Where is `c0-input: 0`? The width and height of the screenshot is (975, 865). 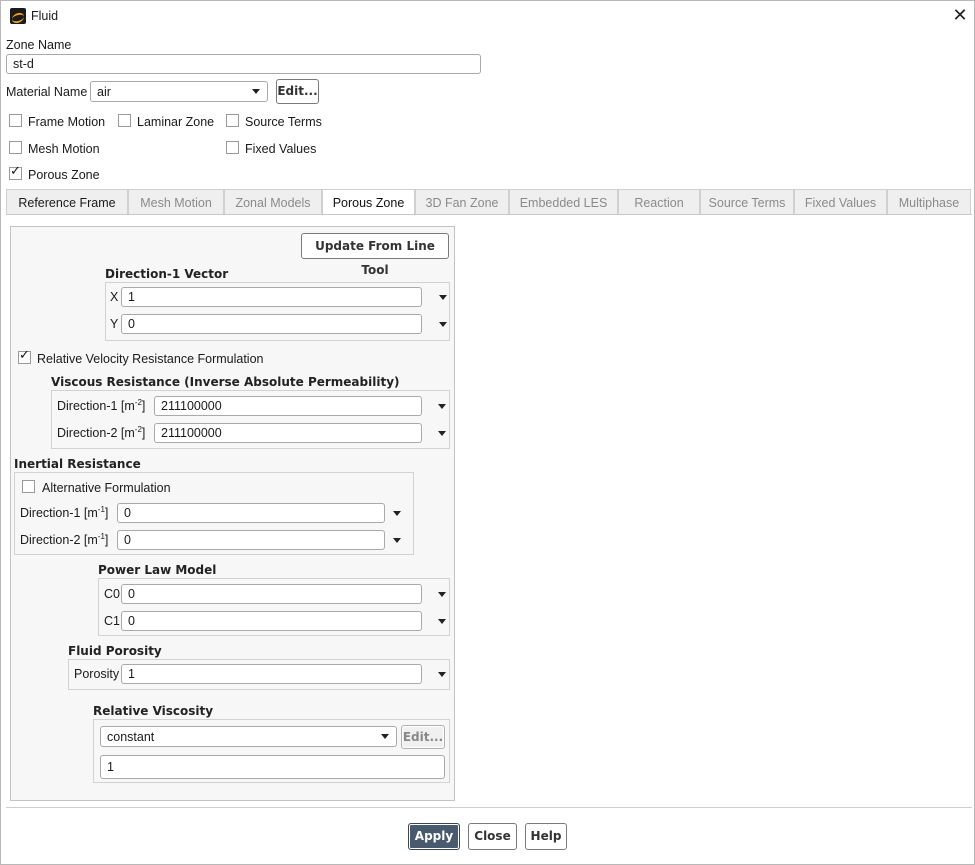
c0-input: 0 is located at coordinates (271, 594).